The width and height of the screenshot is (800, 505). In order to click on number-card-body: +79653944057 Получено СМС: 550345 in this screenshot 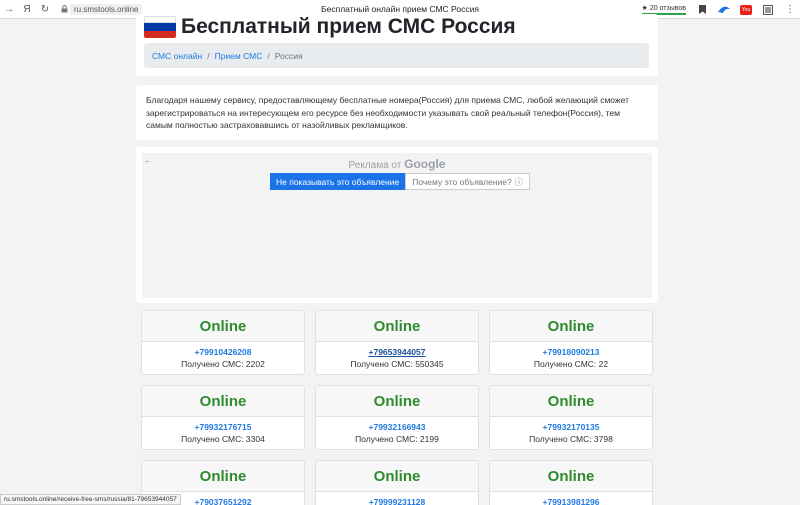, I will do `click(397, 356)`.